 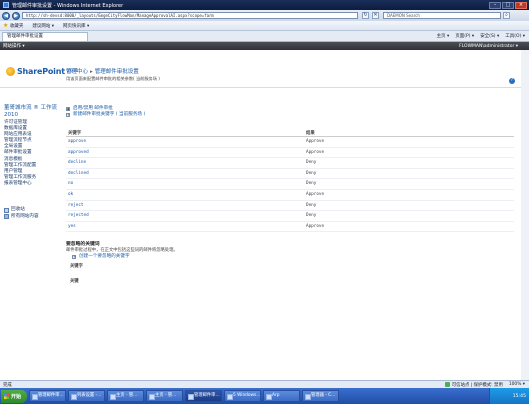 I want to click on nav-item-all-content: 所有网站内容, so click(x=34, y=217).